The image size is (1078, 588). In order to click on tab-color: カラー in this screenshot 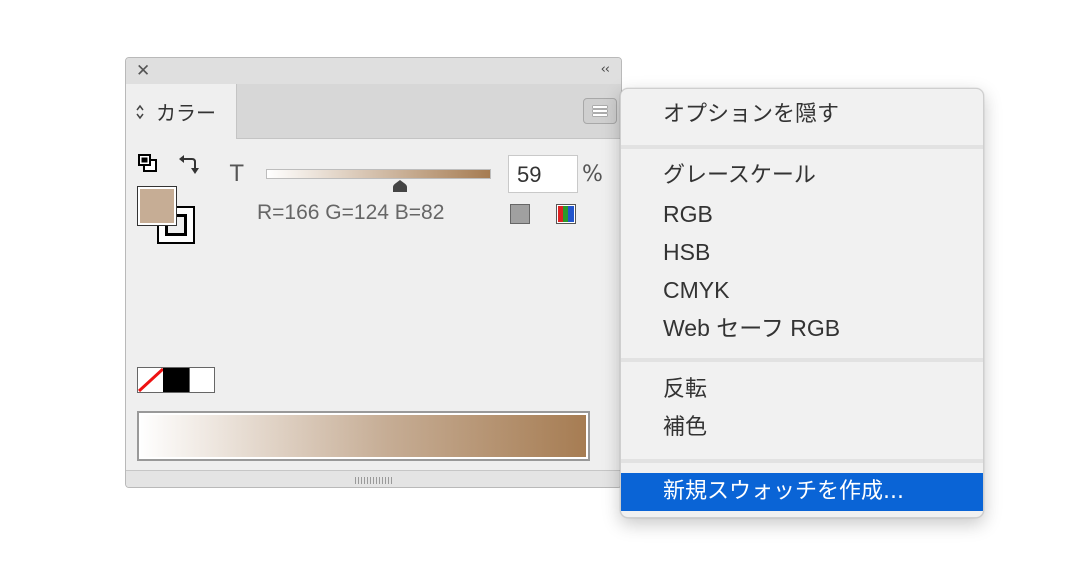, I will do `click(181, 111)`.